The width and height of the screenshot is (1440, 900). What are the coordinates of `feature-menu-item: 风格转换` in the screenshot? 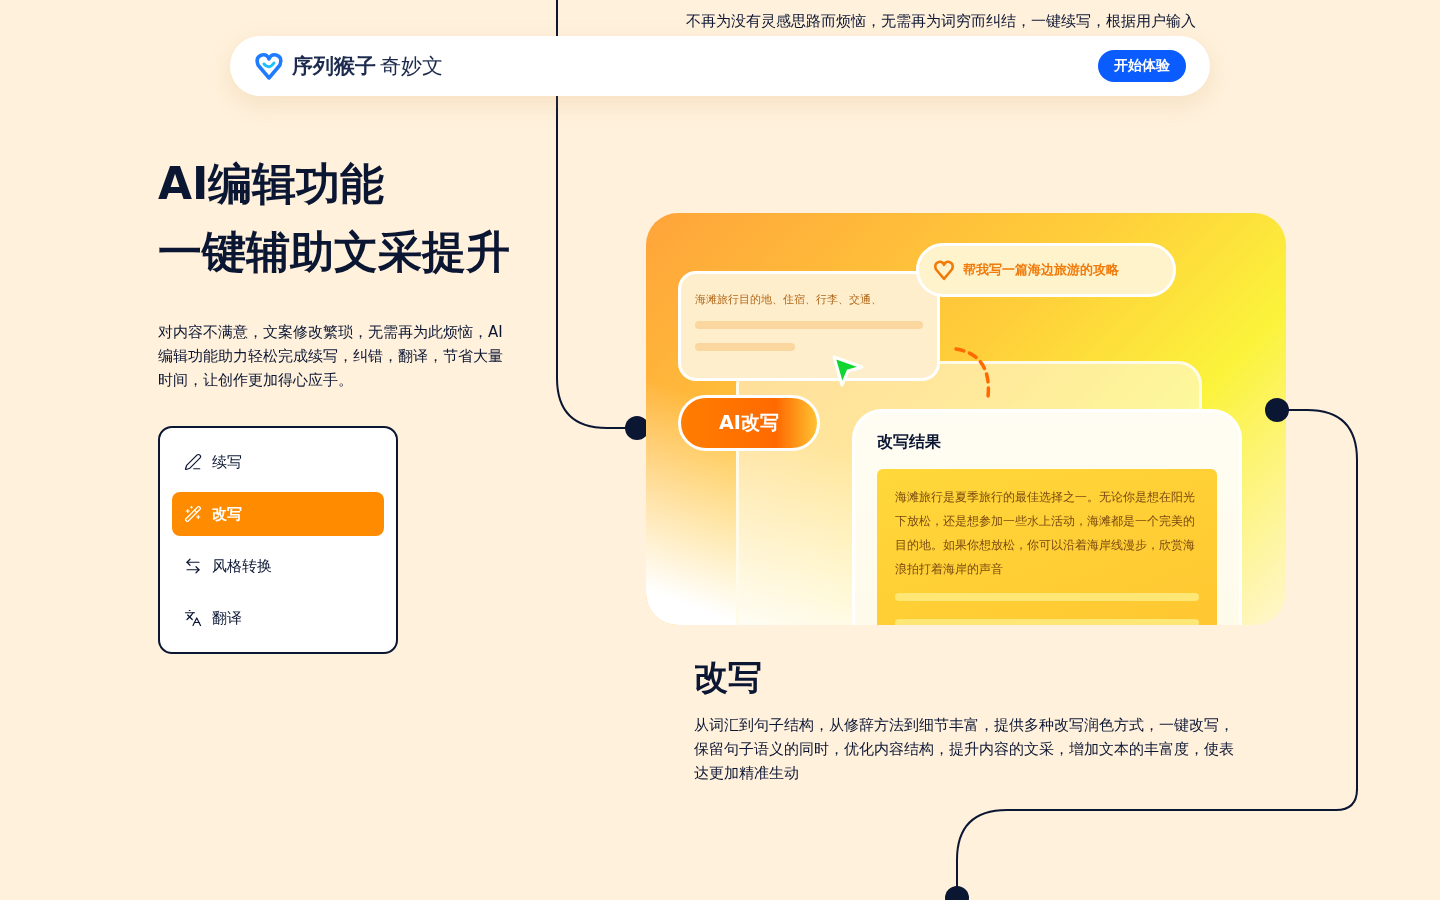 It's located at (278, 566).